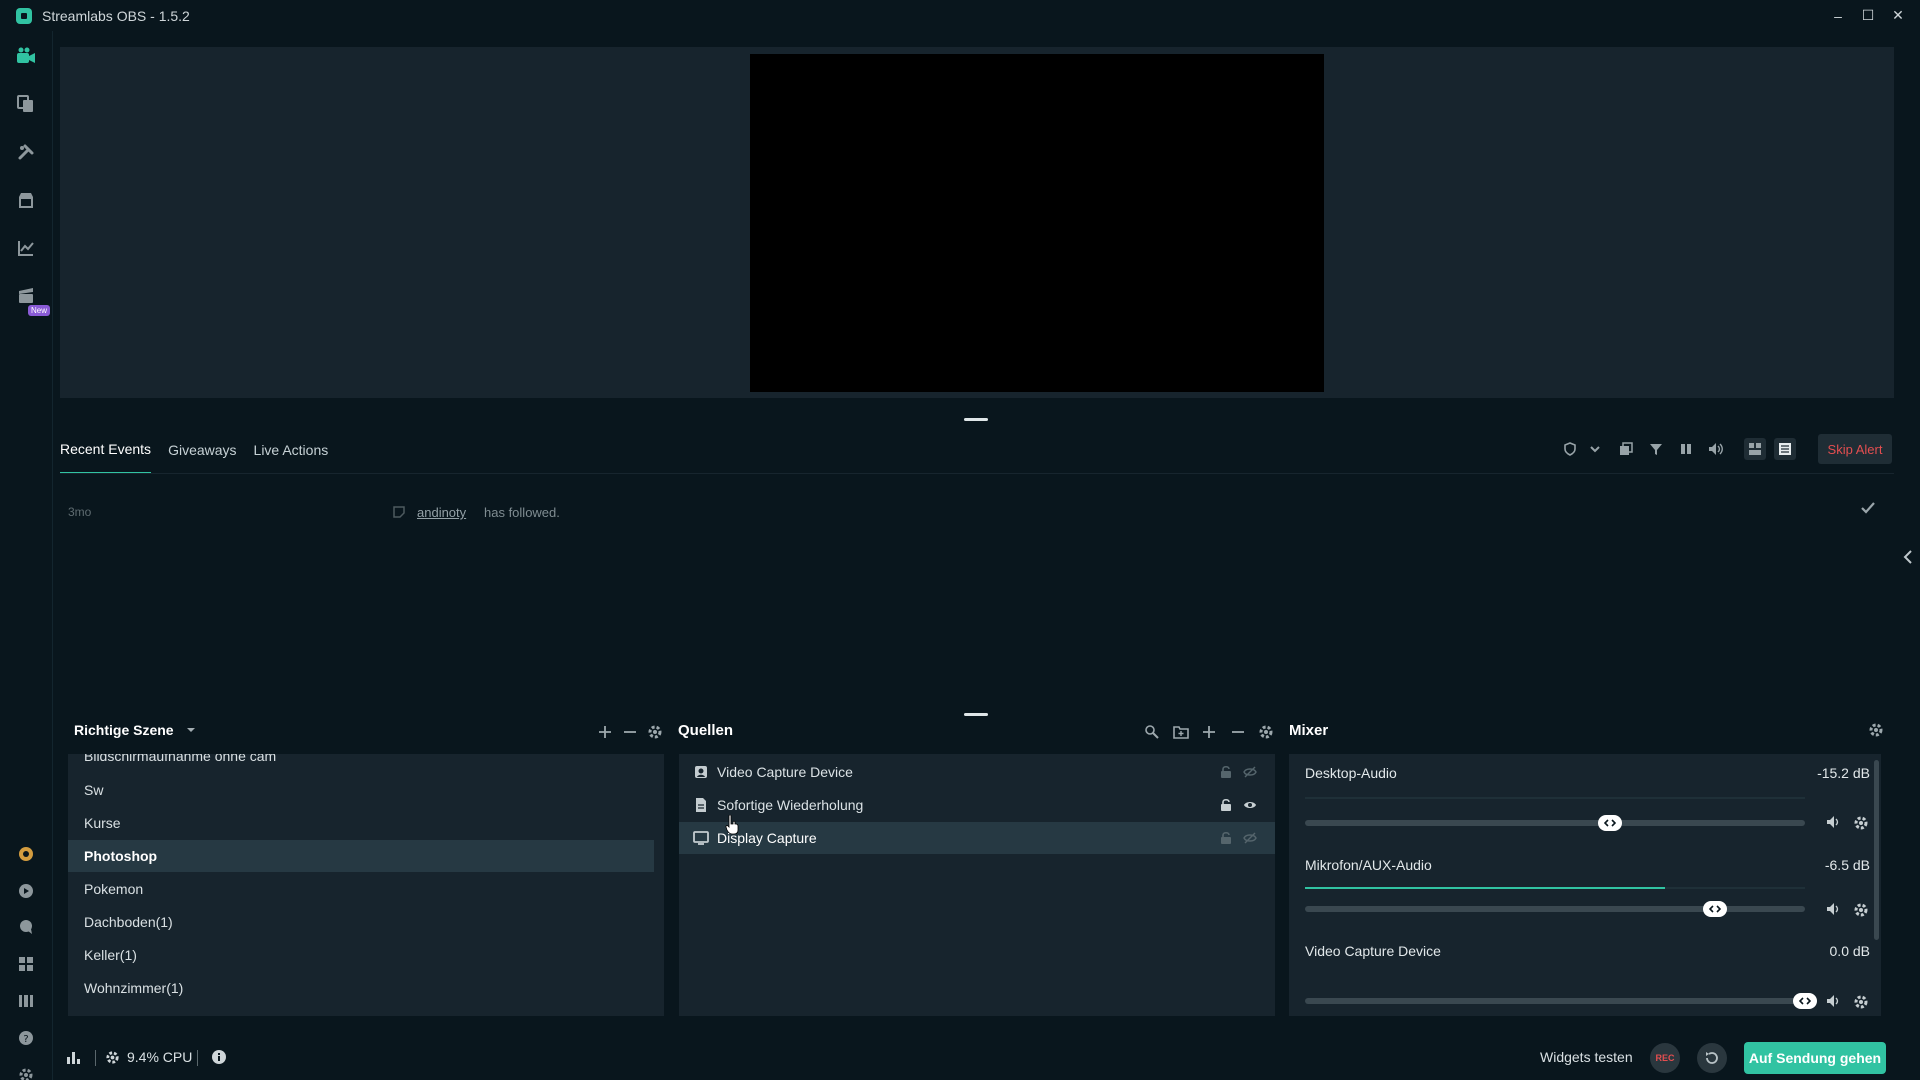 The image size is (1920, 1080). I want to click on tab-live-actions: Live Actions, so click(291, 450).